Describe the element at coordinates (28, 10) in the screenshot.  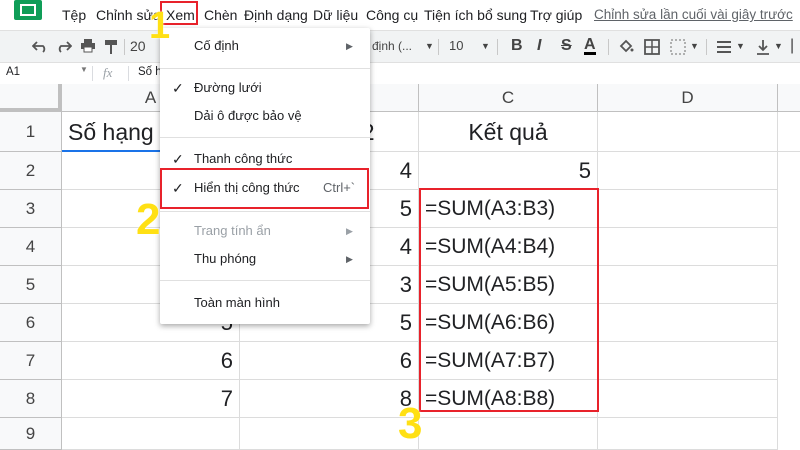
I see `sheets-logo-icon` at that location.